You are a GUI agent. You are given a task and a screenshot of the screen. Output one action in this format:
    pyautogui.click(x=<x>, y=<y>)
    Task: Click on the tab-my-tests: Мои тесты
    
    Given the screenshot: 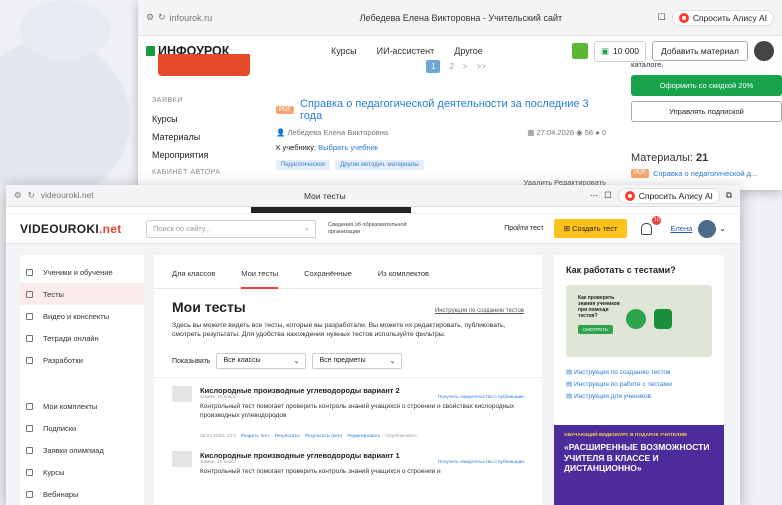 What is the action you would take?
    pyautogui.click(x=260, y=279)
    